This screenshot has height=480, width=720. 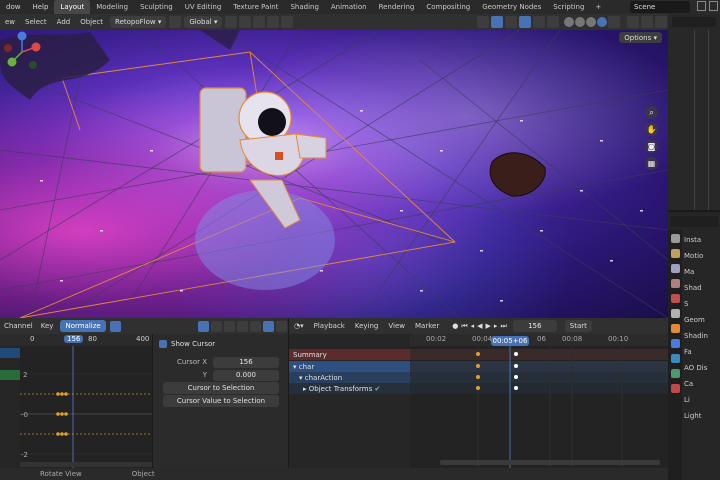 I want to click on cursor-y-value: 0.000, so click(x=246, y=375).